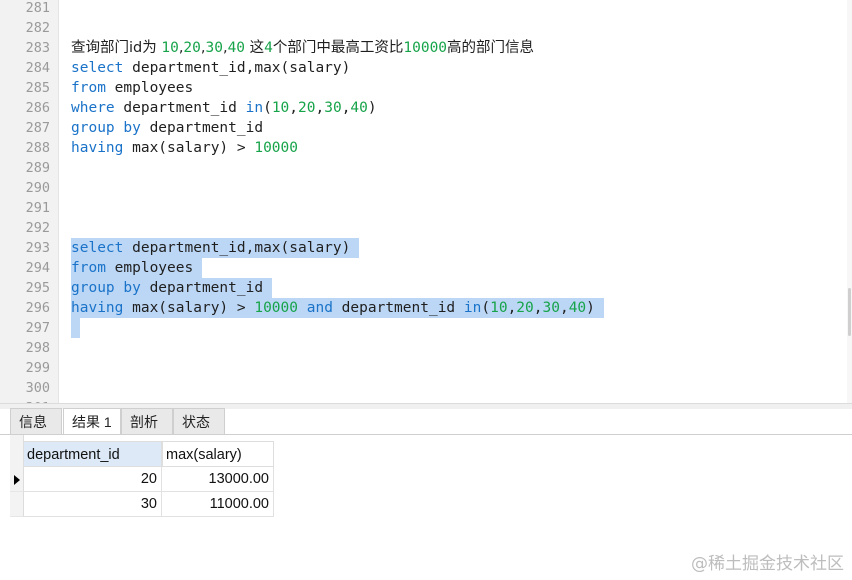  What do you see at coordinates (426, 388) in the screenshot?
I see `code-line: 300` at bounding box center [426, 388].